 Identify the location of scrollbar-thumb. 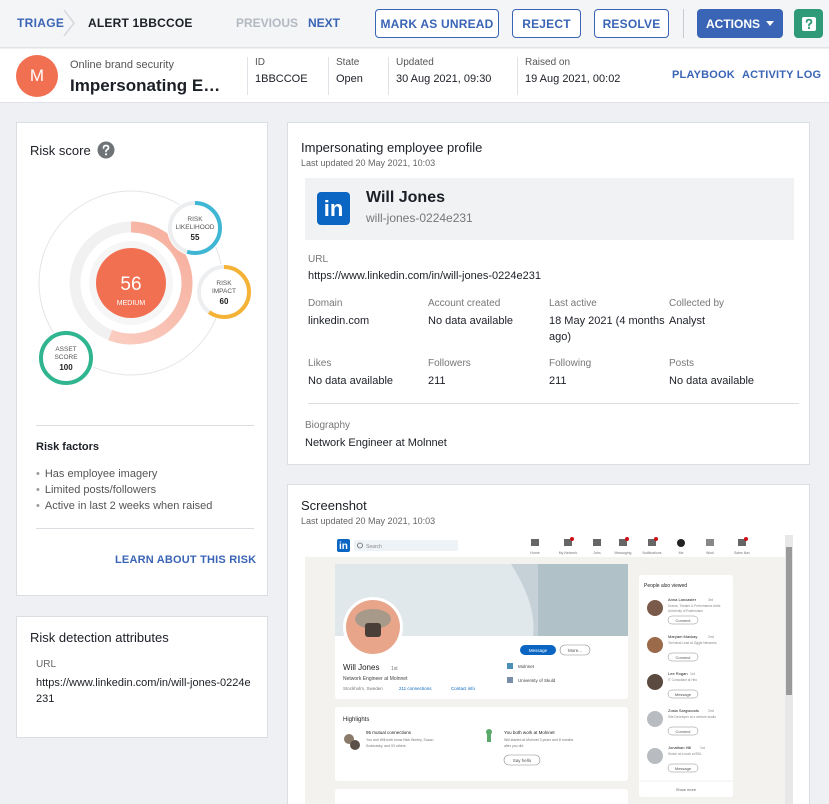
(789, 621).